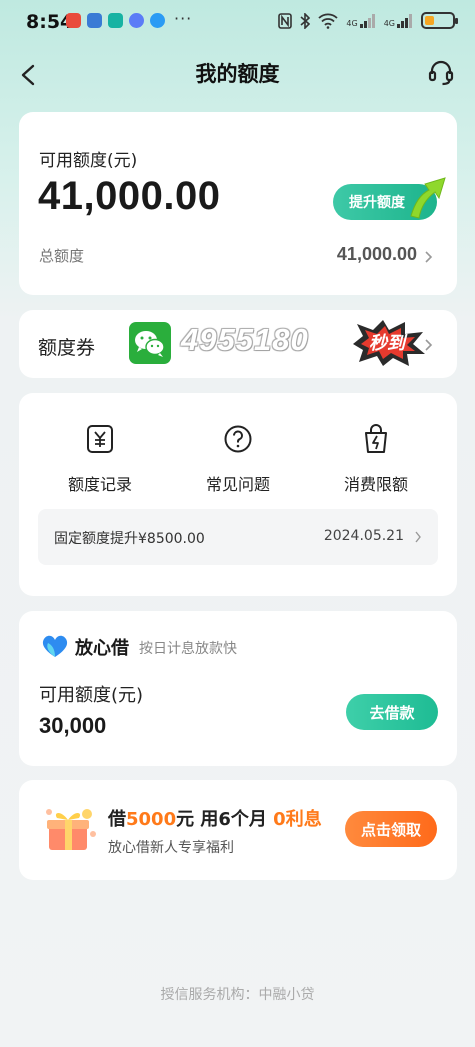 The height and width of the screenshot is (1047, 475). What do you see at coordinates (429, 20) in the screenshot?
I see `battery-level` at bounding box center [429, 20].